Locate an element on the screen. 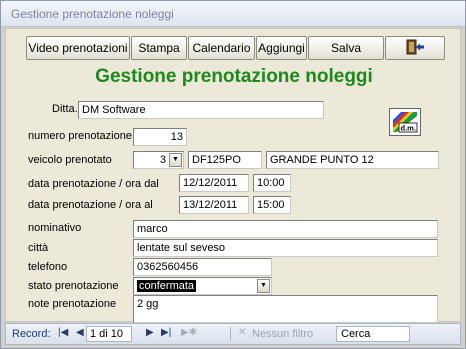 The width and height of the screenshot is (466, 349). data-dal-field: 12/12/2011 is located at coordinates (214, 183).